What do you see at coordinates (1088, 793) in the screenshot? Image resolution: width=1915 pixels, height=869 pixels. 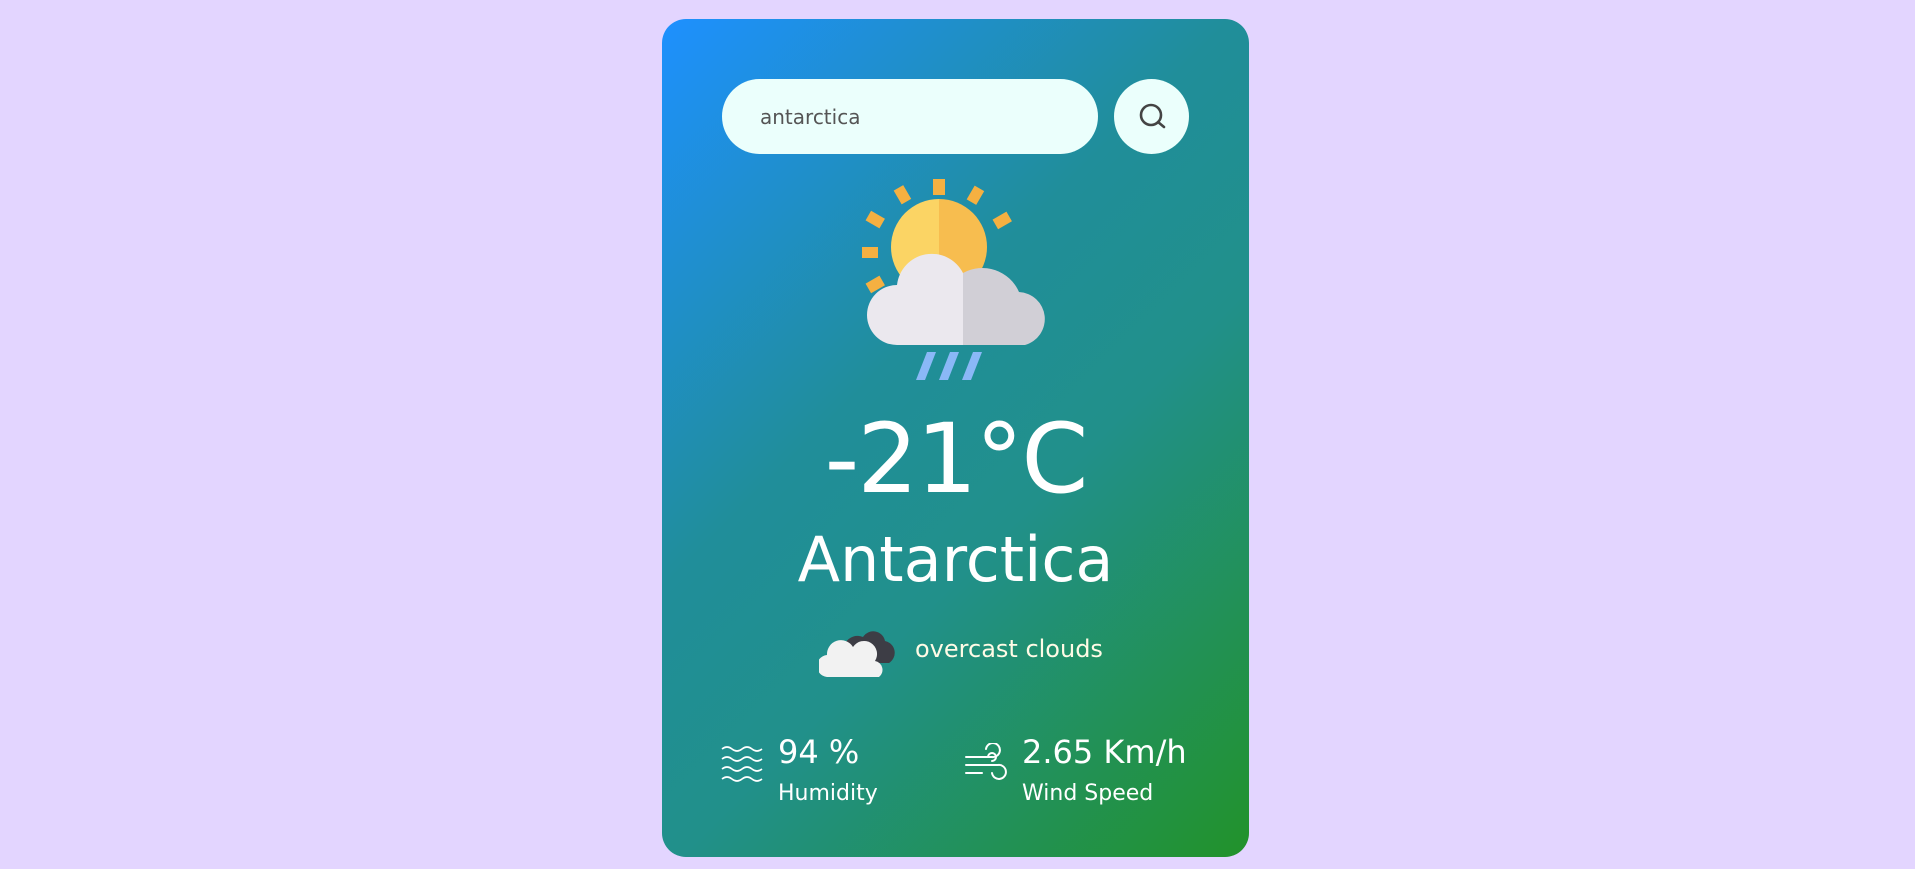 I see `wind-label: Wind Speed` at bounding box center [1088, 793].